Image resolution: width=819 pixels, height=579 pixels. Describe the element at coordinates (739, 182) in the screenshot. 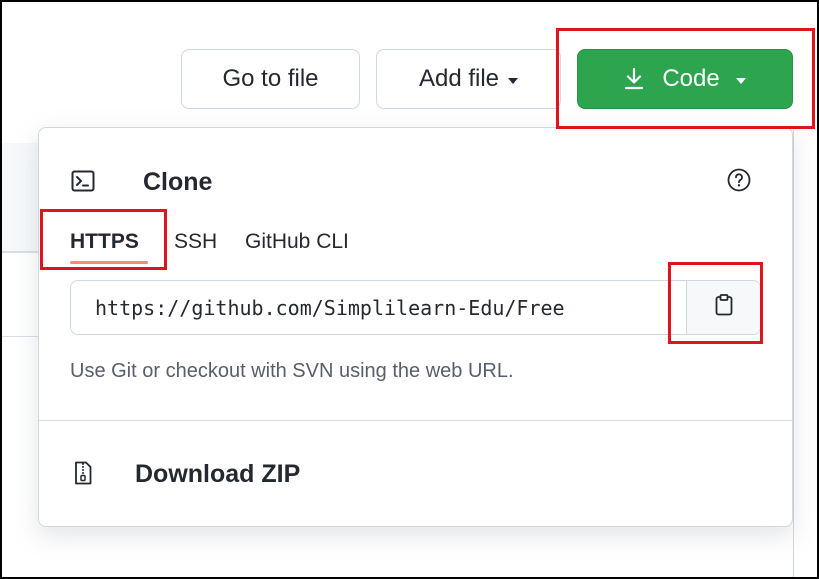

I see `question-icon` at that location.